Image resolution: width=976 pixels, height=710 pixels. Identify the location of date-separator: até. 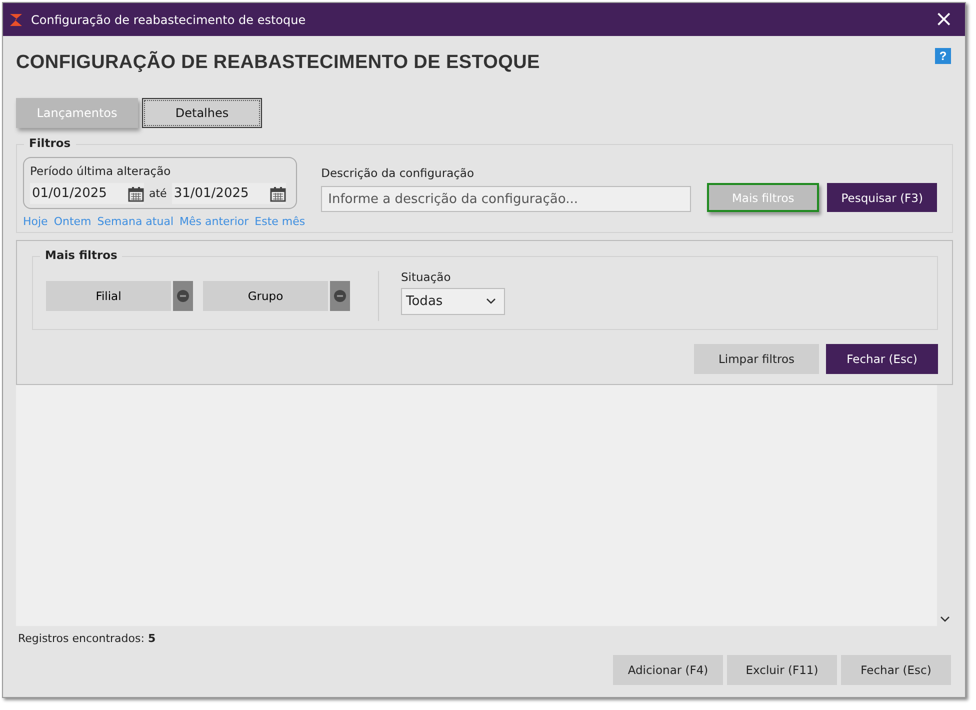
(158, 193).